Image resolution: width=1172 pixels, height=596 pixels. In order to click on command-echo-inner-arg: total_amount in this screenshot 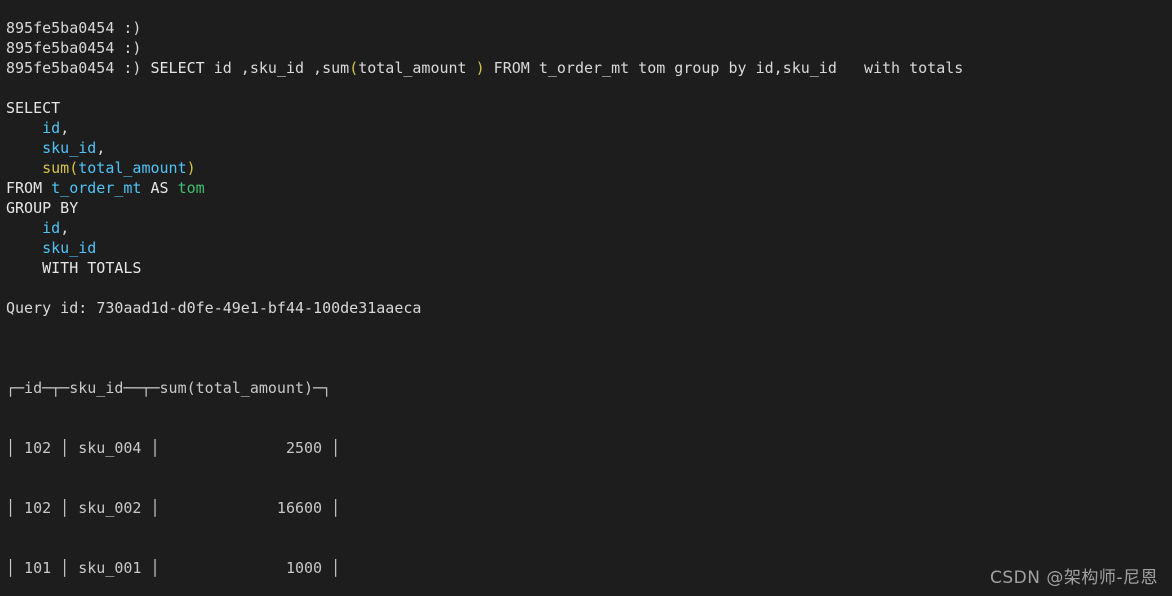, I will do `click(417, 68)`.